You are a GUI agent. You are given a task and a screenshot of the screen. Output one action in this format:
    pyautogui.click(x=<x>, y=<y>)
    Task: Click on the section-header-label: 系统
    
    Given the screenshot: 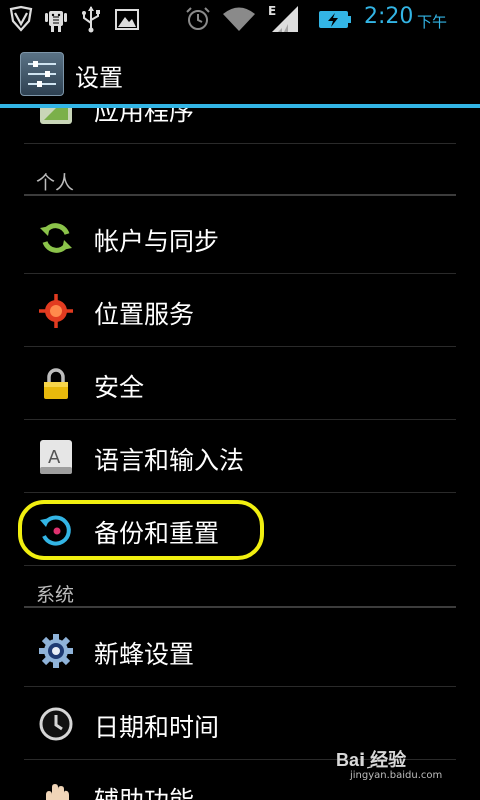 What is the action you would take?
    pyautogui.click(x=55, y=595)
    